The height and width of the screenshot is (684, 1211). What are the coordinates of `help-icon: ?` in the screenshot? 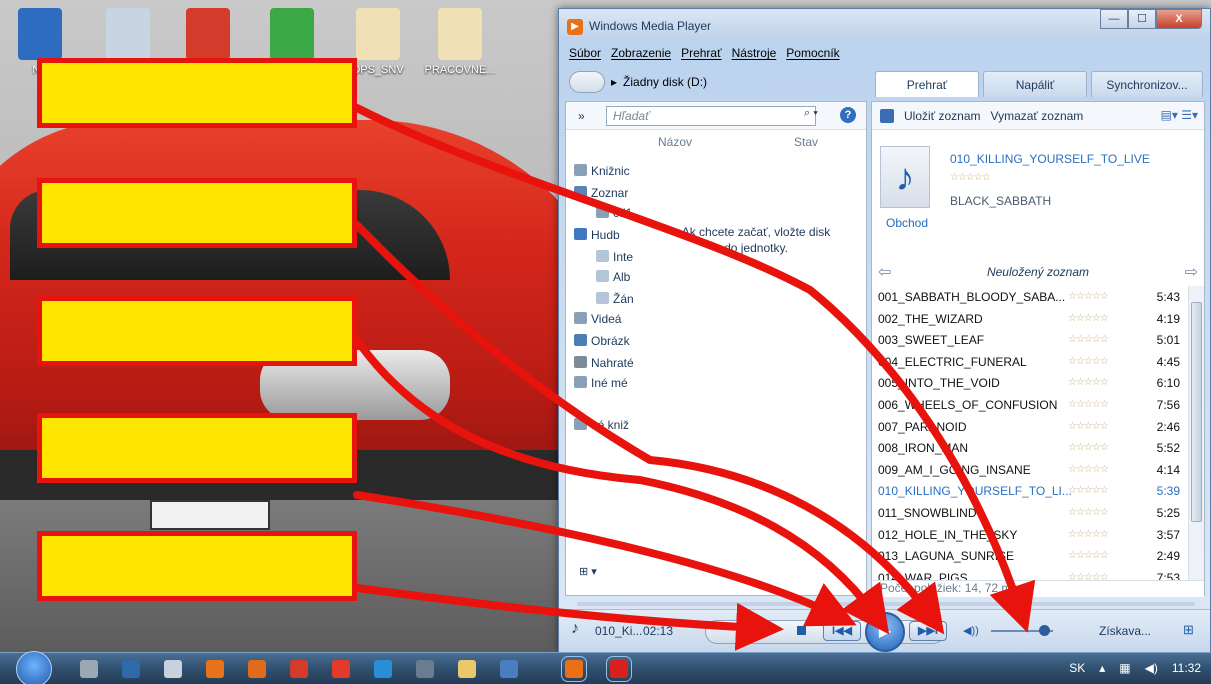 It's located at (848, 115).